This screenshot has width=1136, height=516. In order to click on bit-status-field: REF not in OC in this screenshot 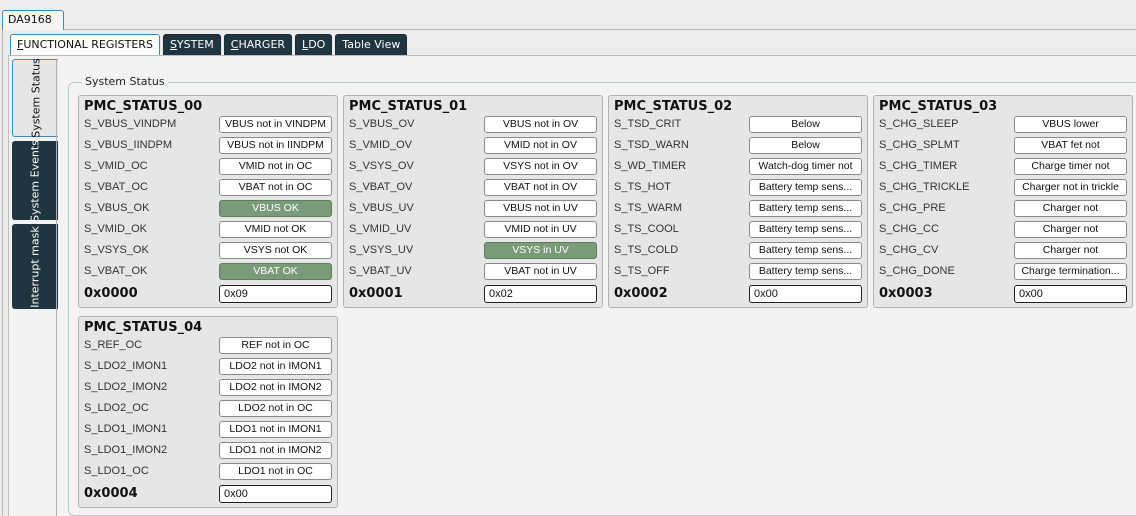, I will do `click(275, 345)`.